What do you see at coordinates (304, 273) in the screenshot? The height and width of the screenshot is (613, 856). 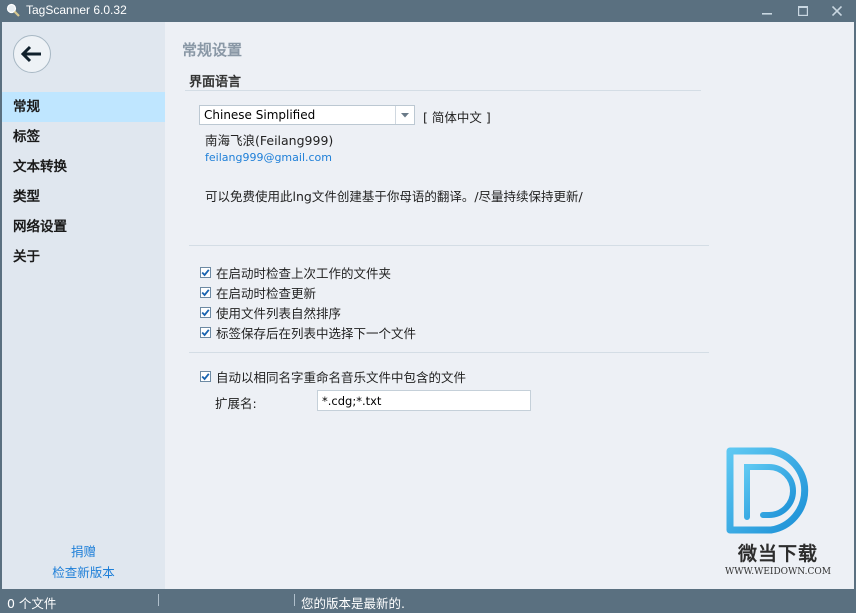 I see `option-label: 在启动时检查上次工作的文件夹` at bounding box center [304, 273].